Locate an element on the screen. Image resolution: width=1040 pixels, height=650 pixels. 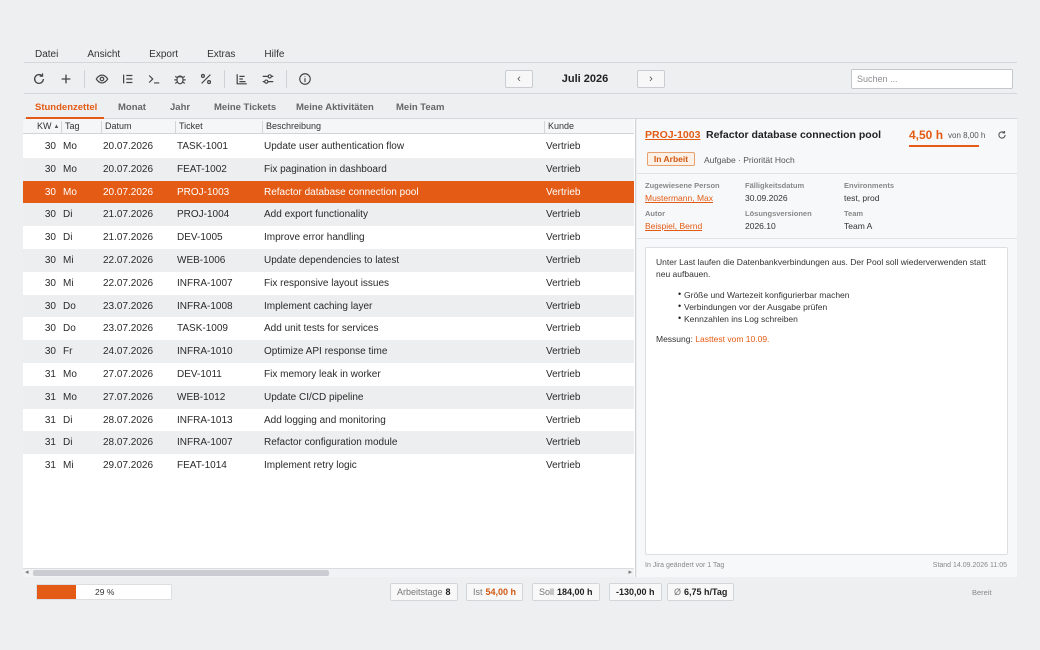
menu-hilfe: Hilfe is located at coordinates (274, 54).